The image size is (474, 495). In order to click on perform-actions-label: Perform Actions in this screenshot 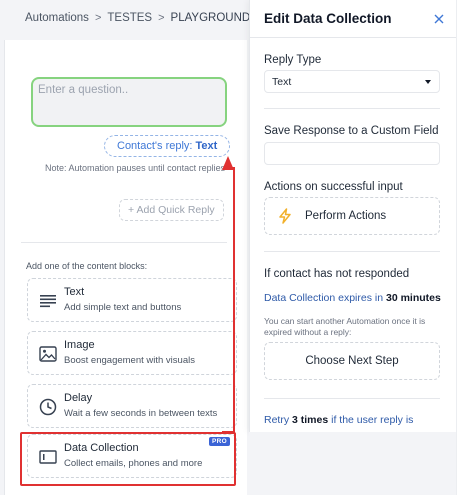, I will do `click(346, 216)`.